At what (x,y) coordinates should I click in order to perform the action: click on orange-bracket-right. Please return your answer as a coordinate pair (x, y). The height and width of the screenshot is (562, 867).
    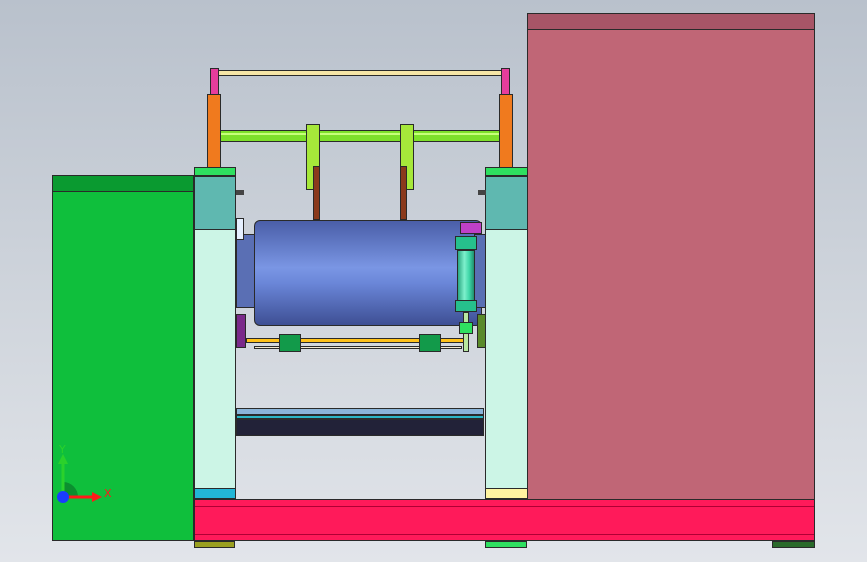
    Looking at the image, I should click on (506, 131).